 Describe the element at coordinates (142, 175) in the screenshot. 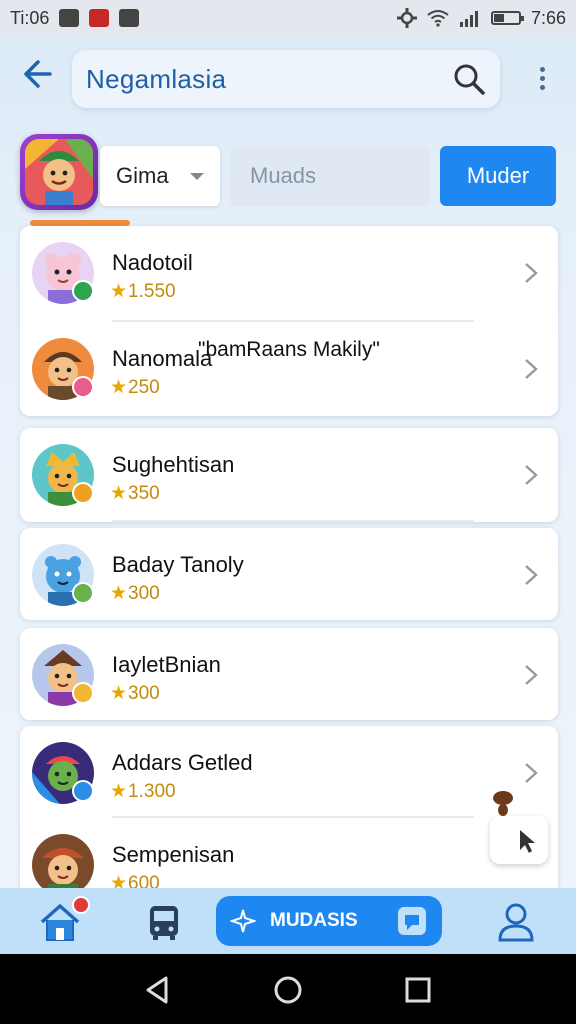

I see `dropdown-value: Gima` at that location.